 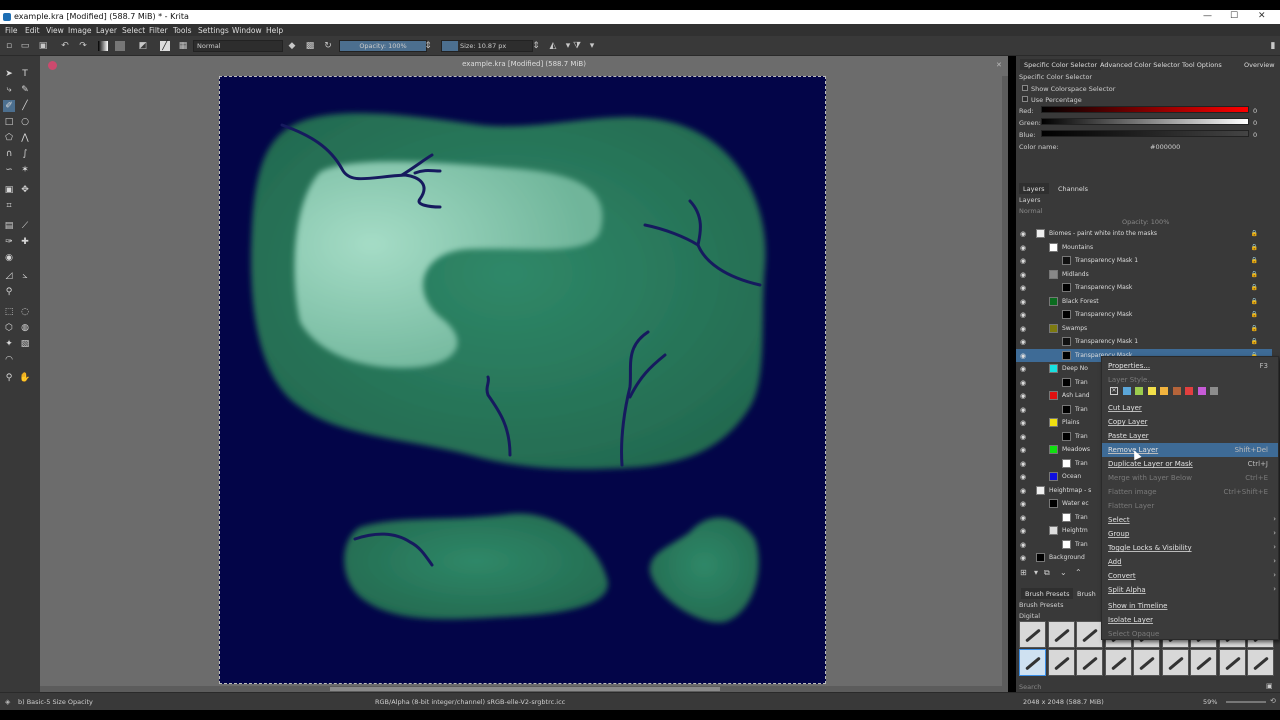 What do you see at coordinates (1190, 576) in the screenshot?
I see `context-menu-item: Convert ›` at bounding box center [1190, 576].